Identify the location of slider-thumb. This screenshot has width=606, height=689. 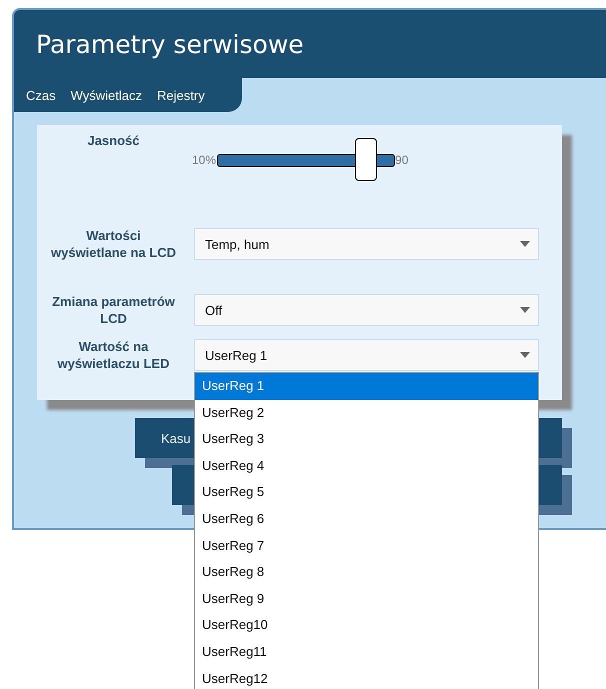
(365, 159).